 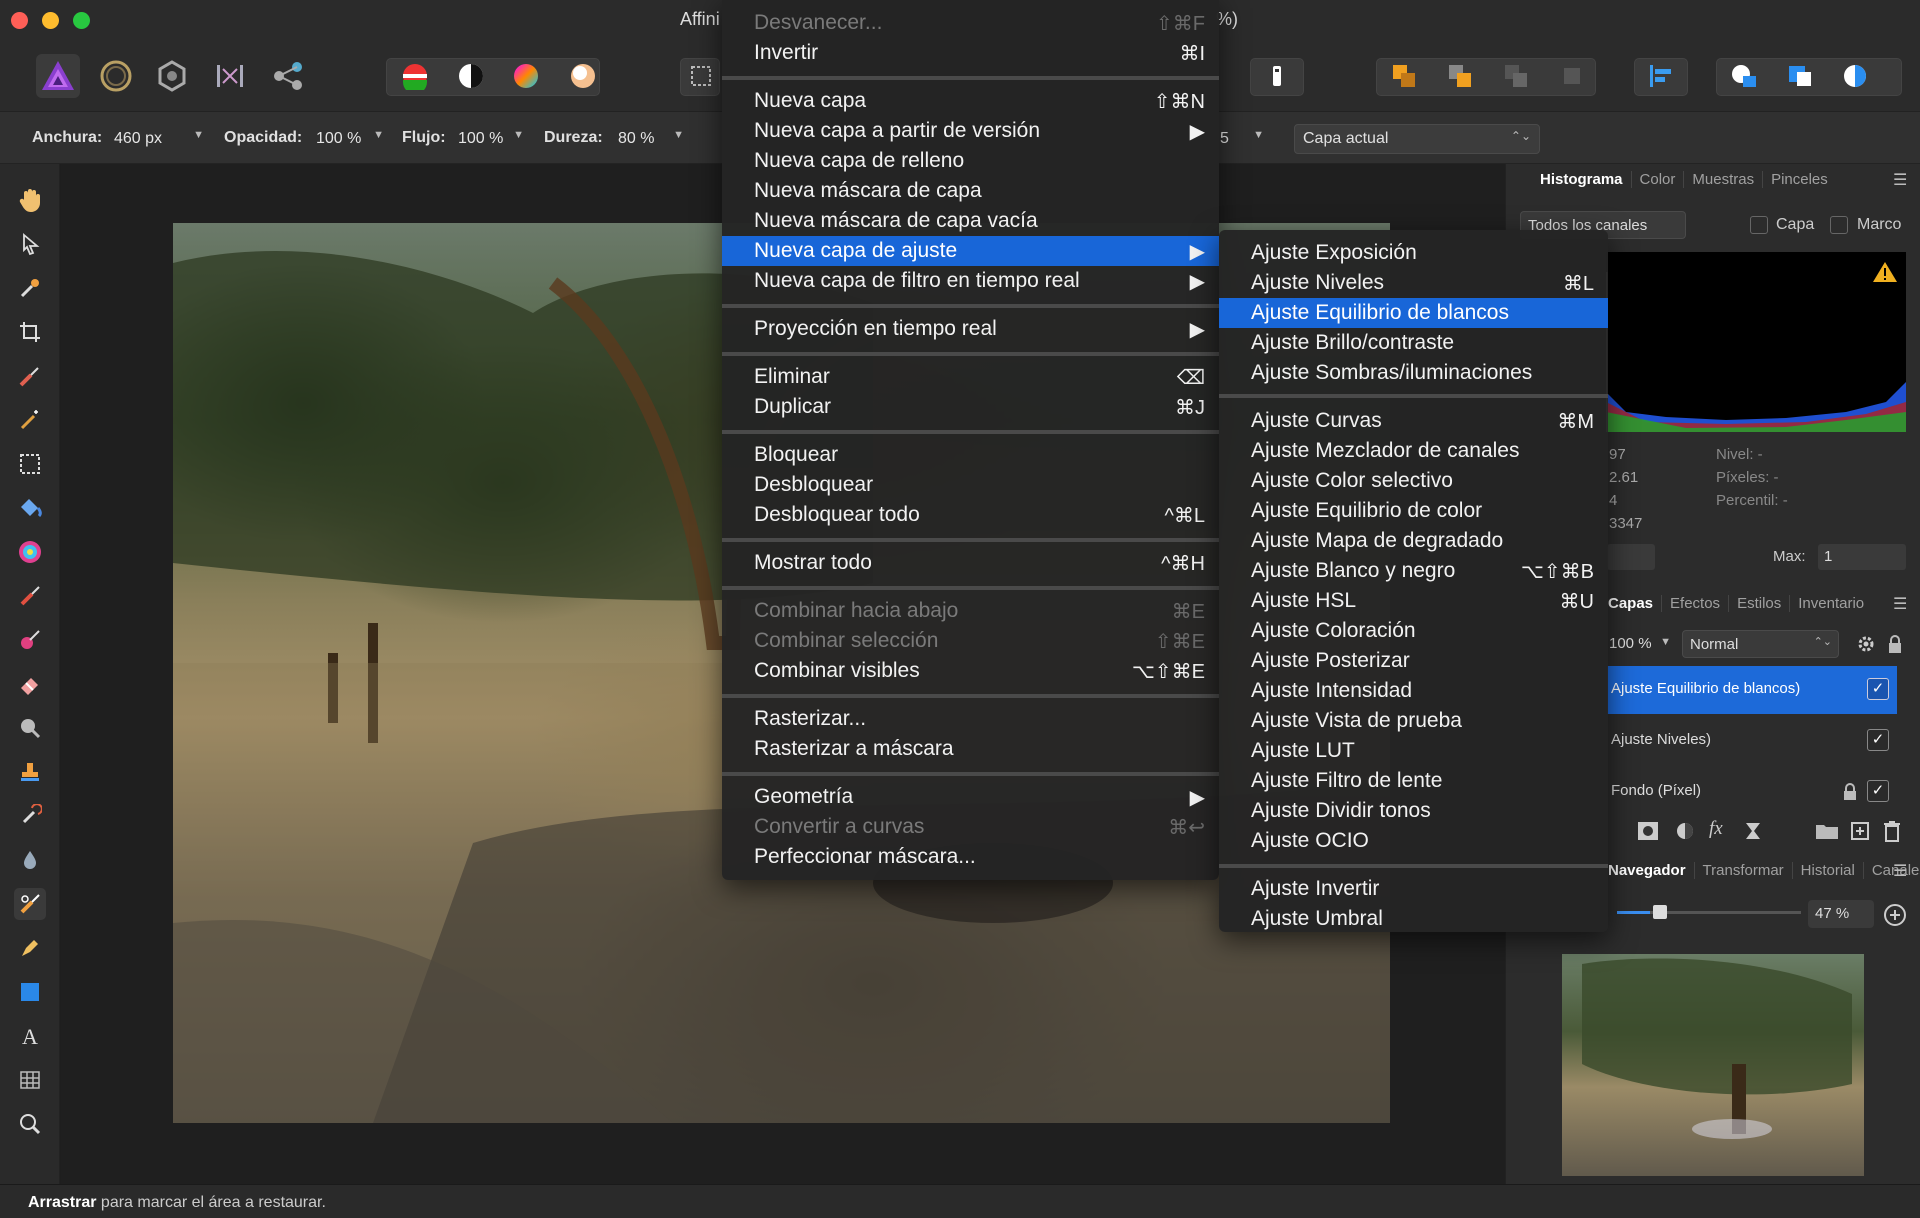 I want to click on flow-field: 100 % ▼, so click(x=489, y=139).